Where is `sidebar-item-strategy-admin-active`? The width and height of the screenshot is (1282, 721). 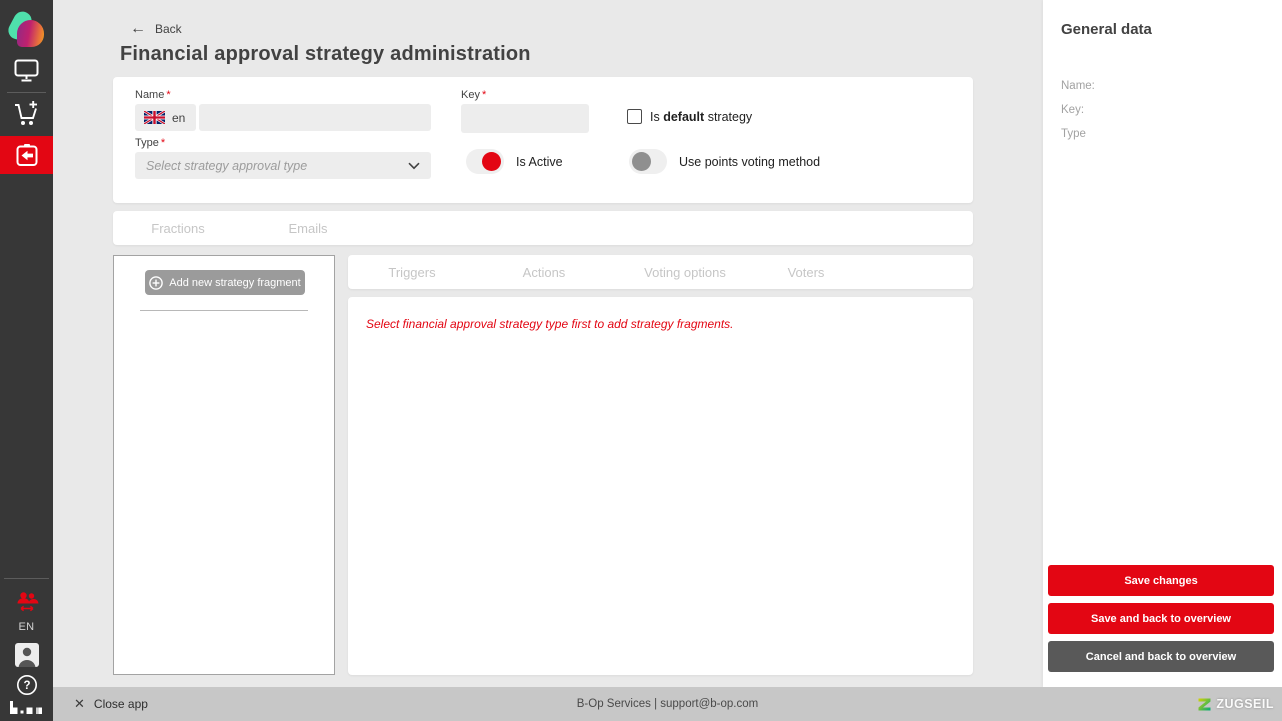 sidebar-item-strategy-admin-active is located at coordinates (26, 155).